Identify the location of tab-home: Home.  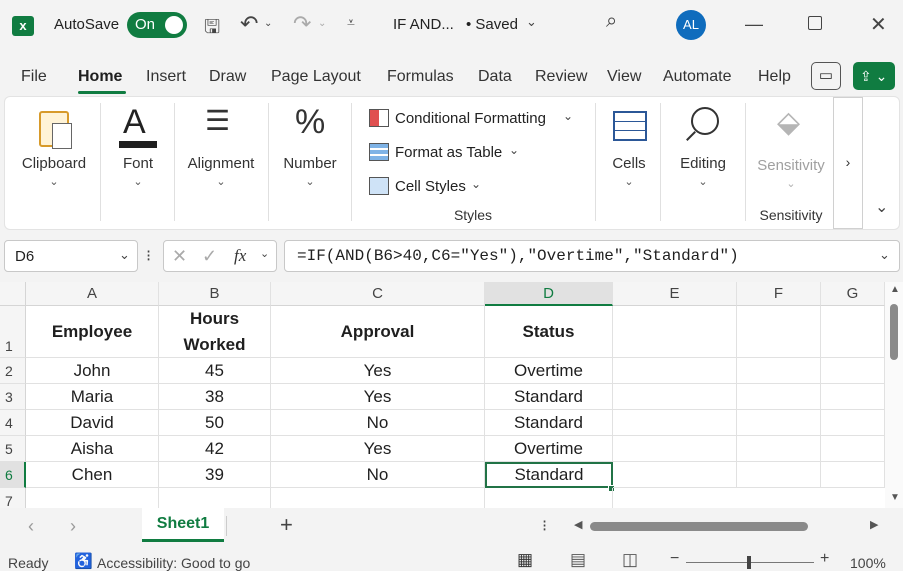
(100, 77).